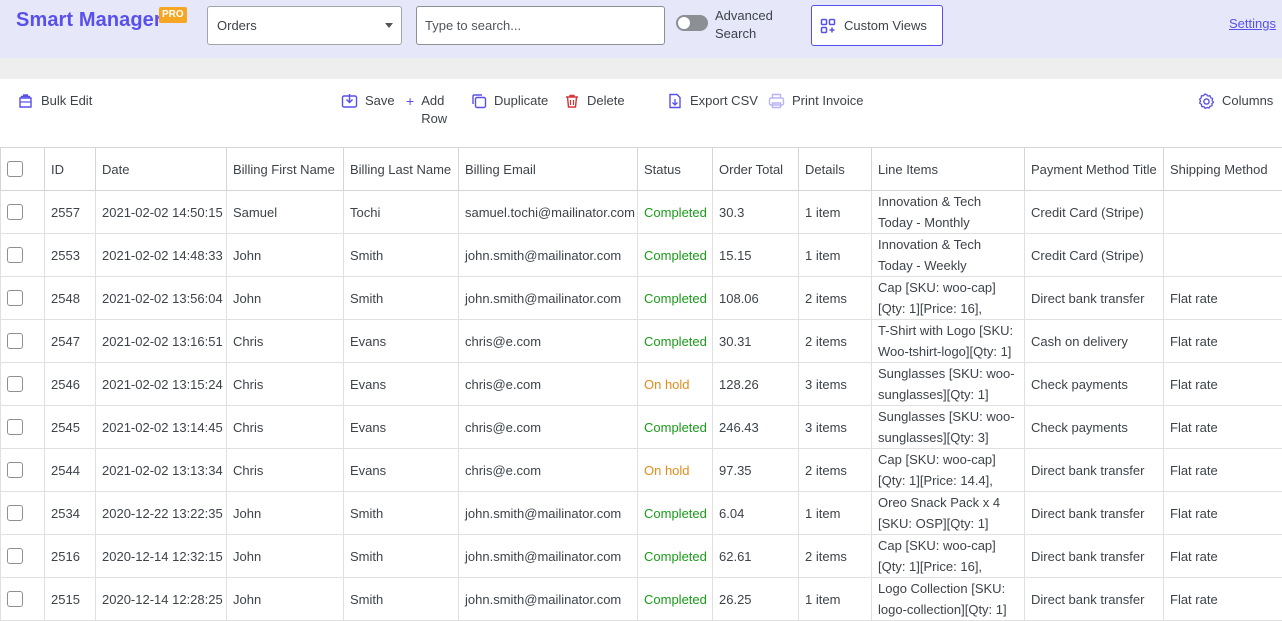  I want to click on billing-first-name-cell: Samuel, so click(285, 212).